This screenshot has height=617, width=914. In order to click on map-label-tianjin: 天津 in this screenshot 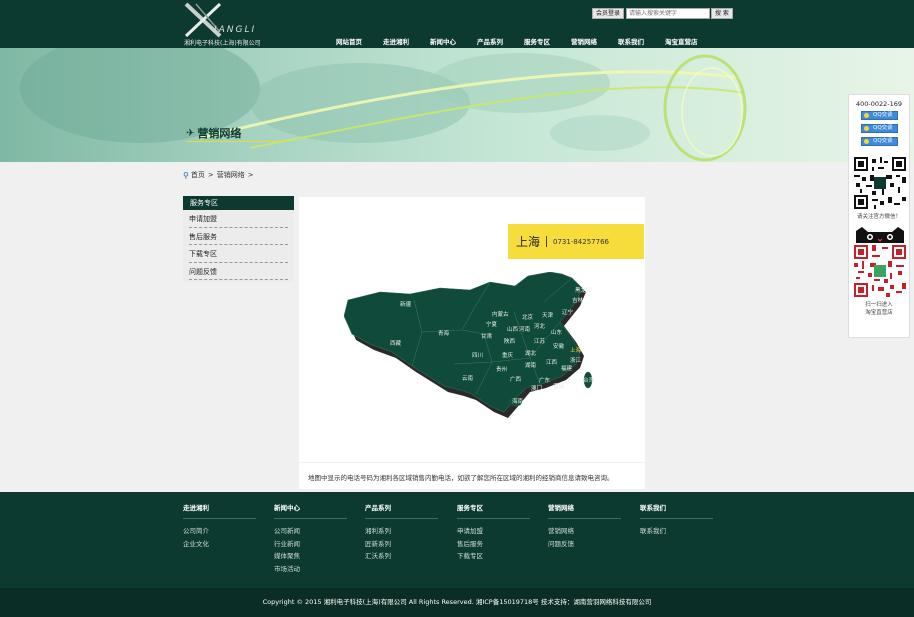, I will do `click(548, 315)`.